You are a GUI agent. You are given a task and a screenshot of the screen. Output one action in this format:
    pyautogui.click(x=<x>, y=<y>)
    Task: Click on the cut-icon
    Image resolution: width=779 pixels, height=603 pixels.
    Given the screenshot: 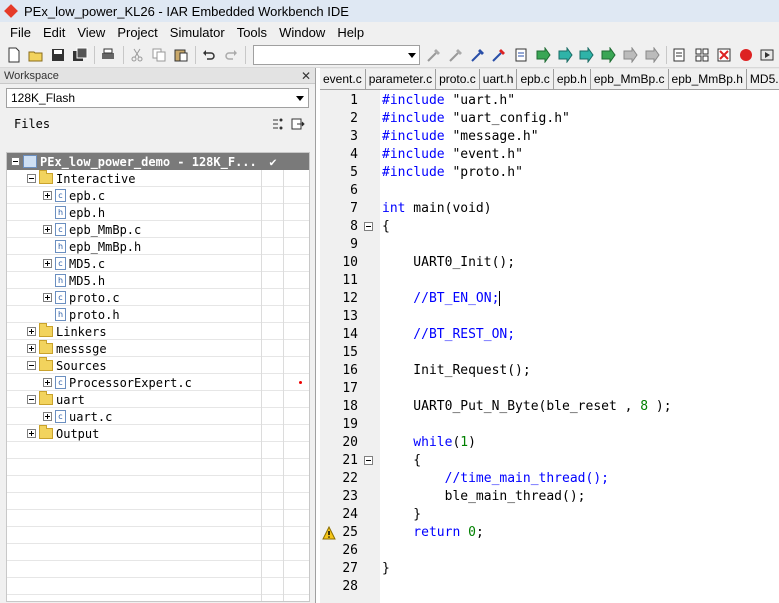 What is the action you would take?
    pyautogui.click(x=137, y=55)
    